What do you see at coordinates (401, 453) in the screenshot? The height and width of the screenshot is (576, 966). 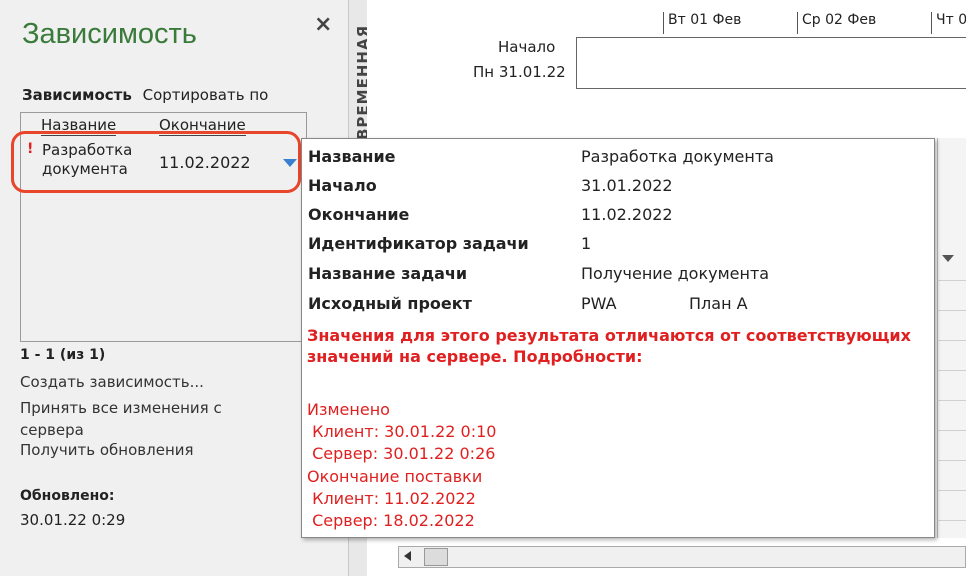 I see `detail-line: Сервер: 30.01.22 0:26` at bounding box center [401, 453].